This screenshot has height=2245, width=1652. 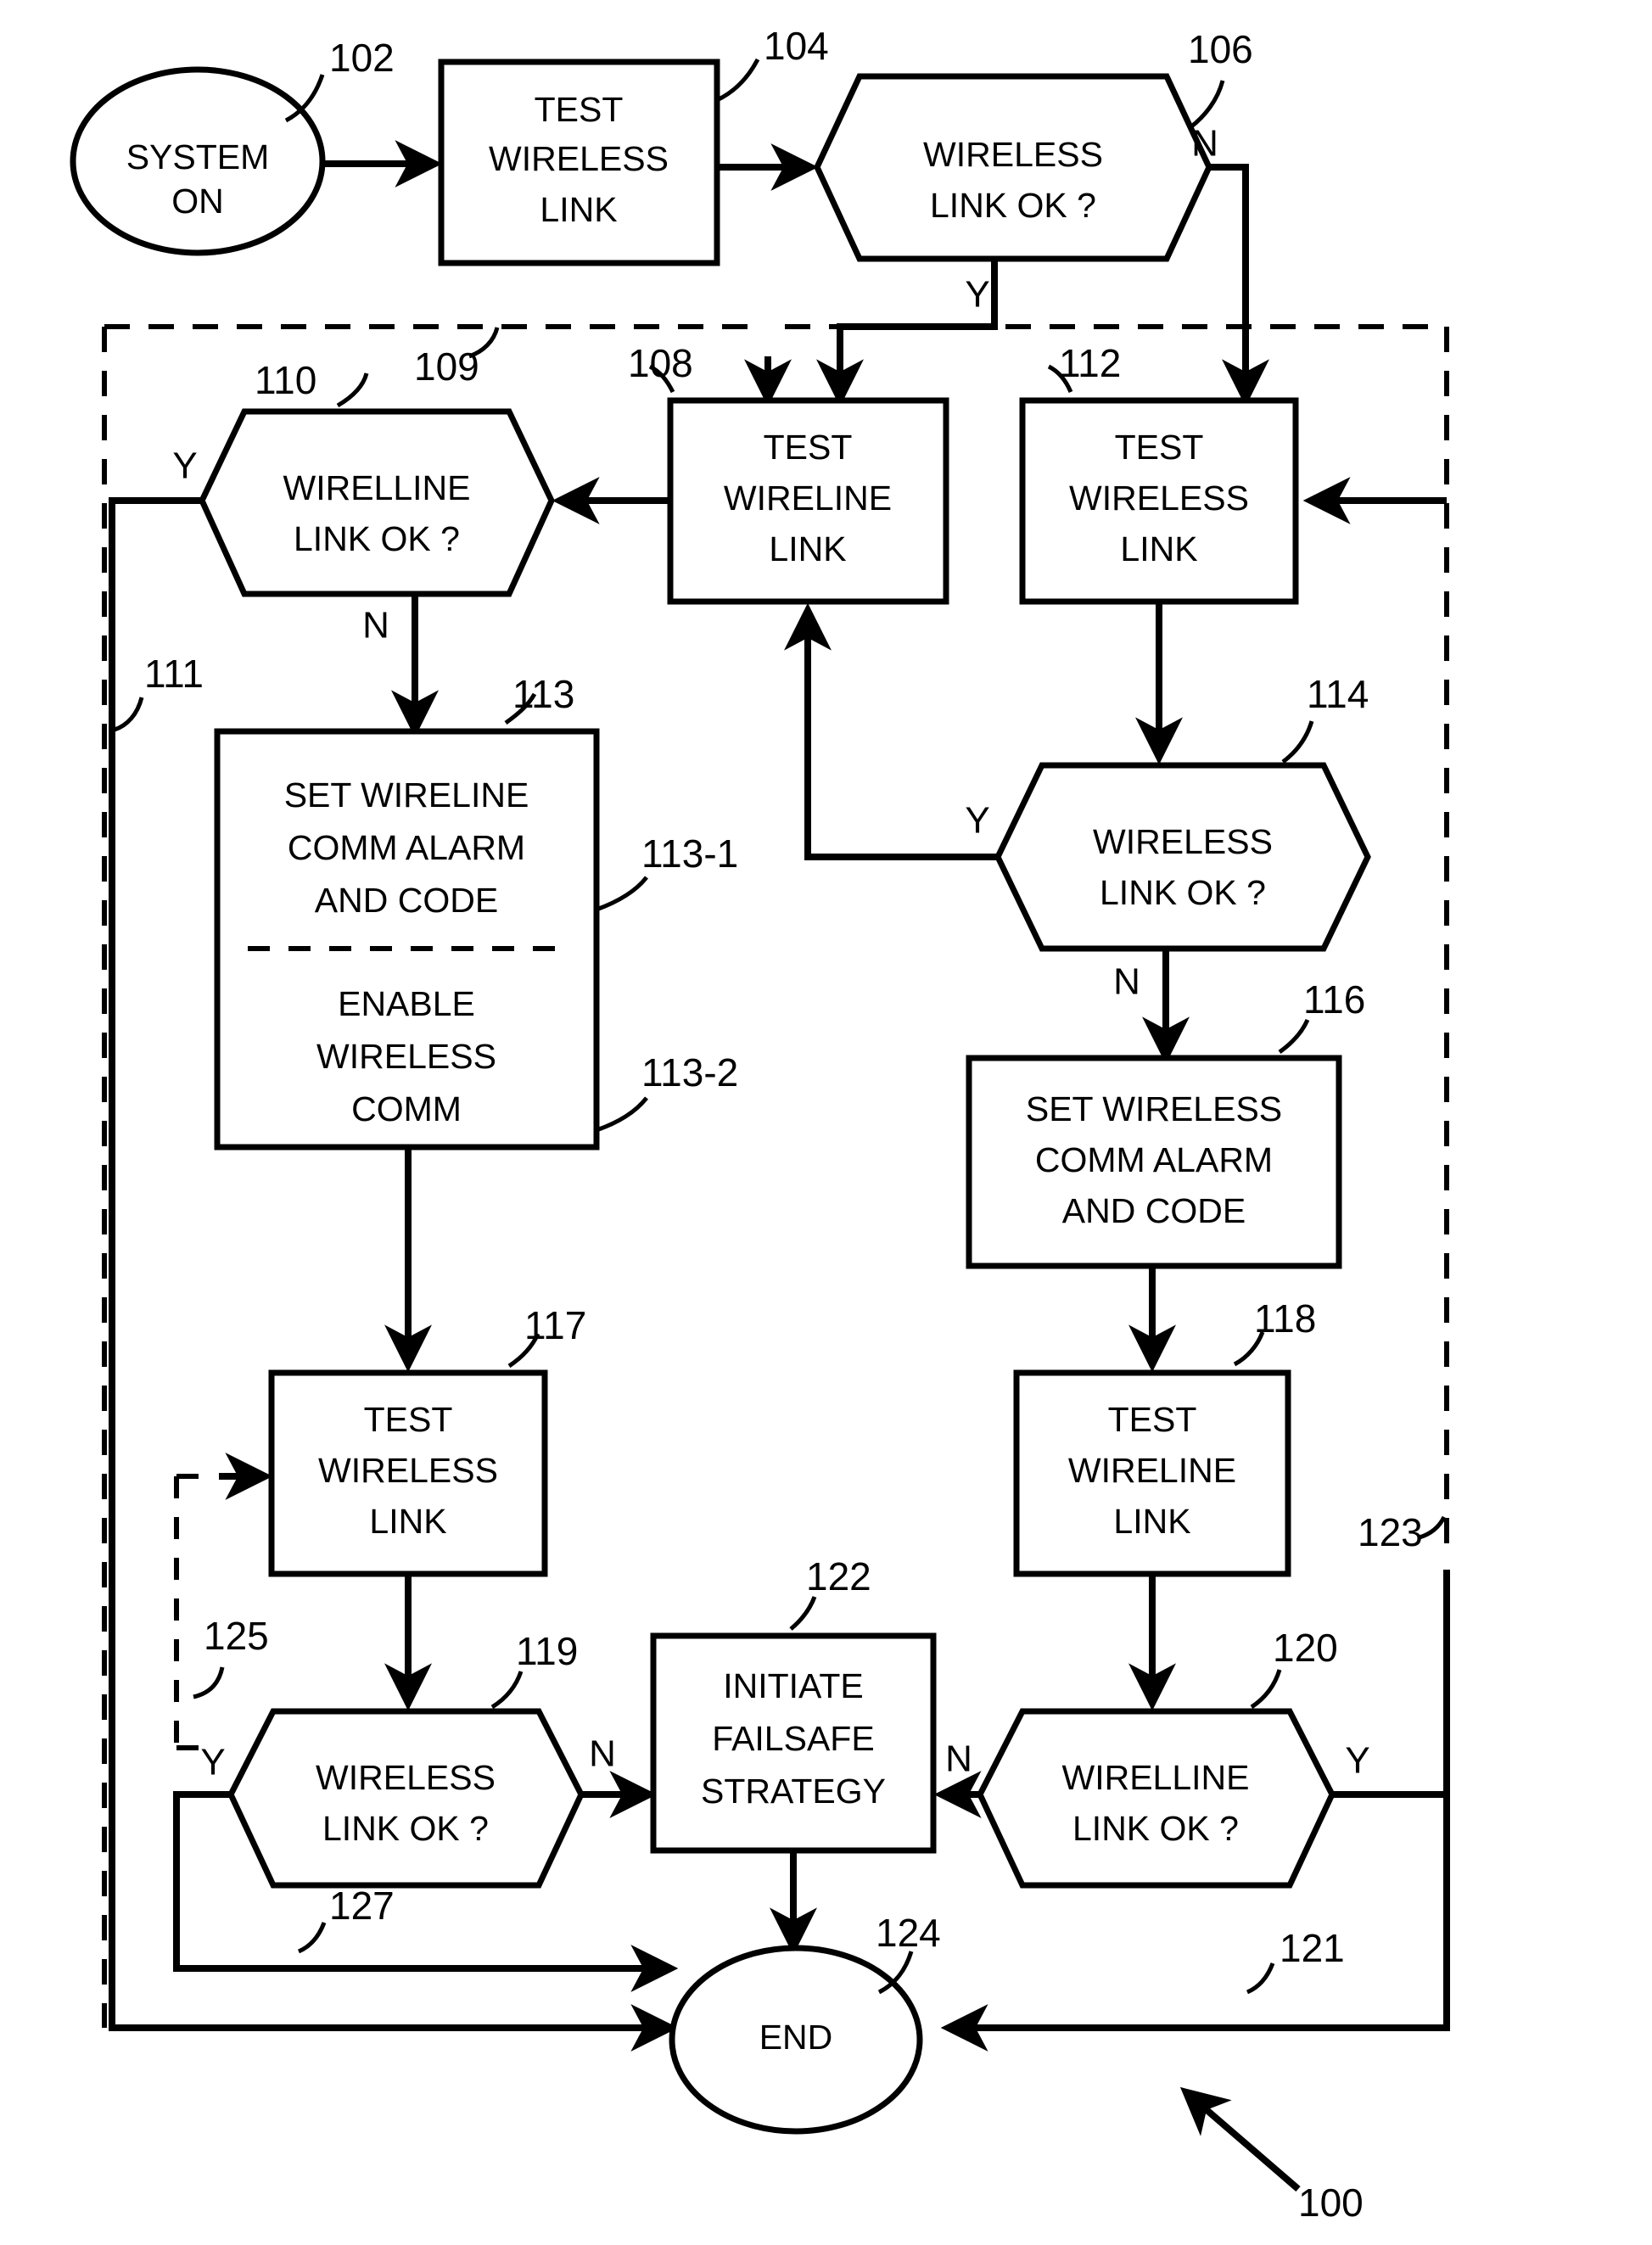 What do you see at coordinates (793, 1792) in the screenshot?
I see `node-122-line3: STRATEGY` at bounding box center [793, 1792].